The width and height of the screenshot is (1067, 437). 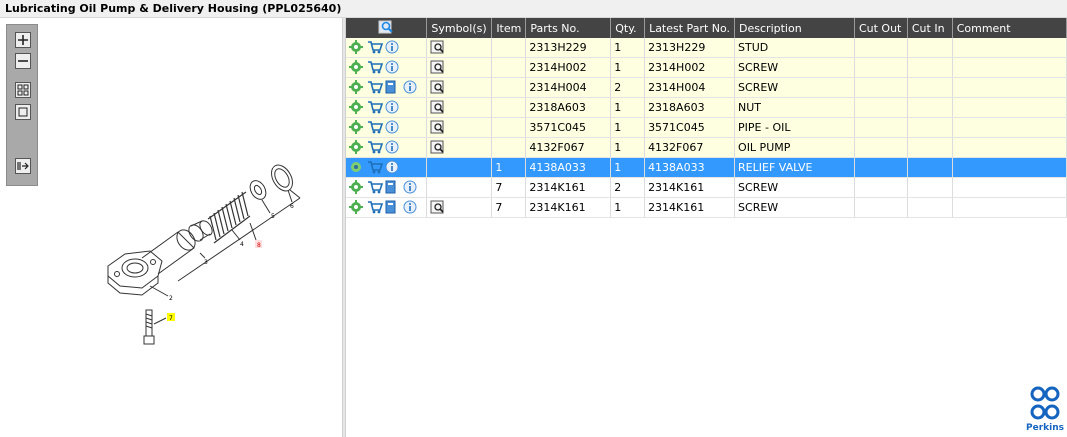 I want to click on column-header-latest-part-no: Latest Part No., so click(x=690, y=28).